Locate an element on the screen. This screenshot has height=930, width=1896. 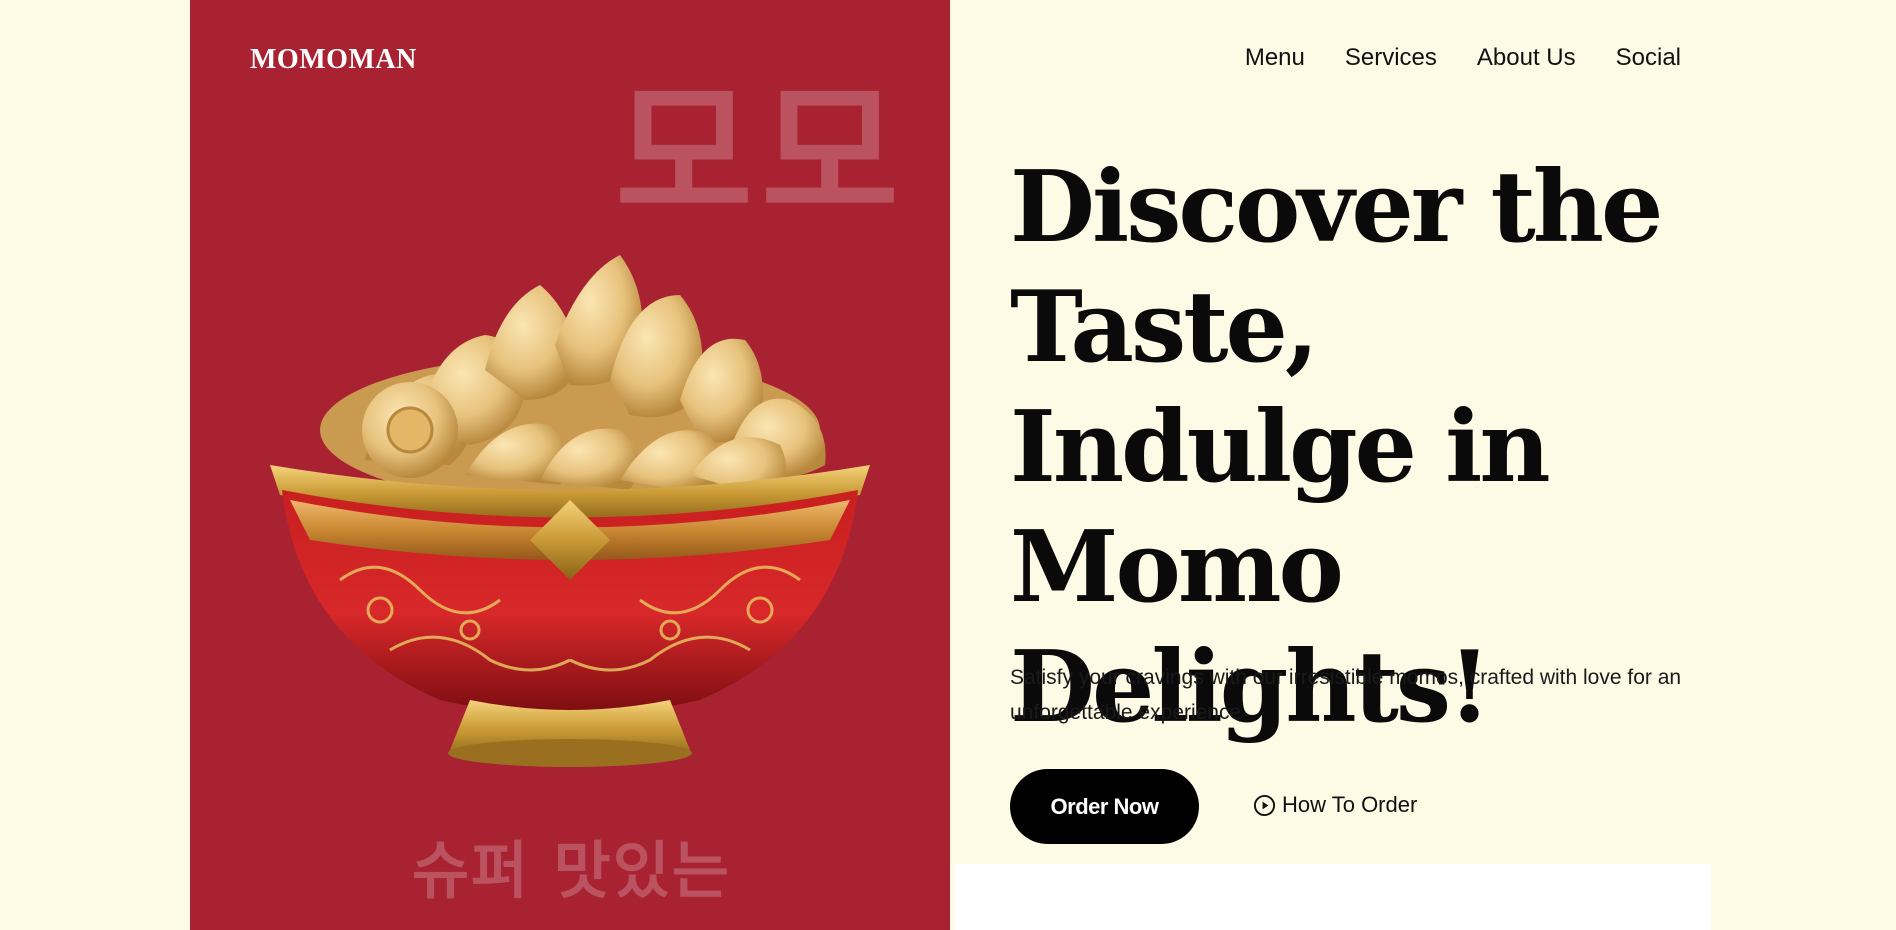
play-circle-icon is located at coordinates (1264, 805).